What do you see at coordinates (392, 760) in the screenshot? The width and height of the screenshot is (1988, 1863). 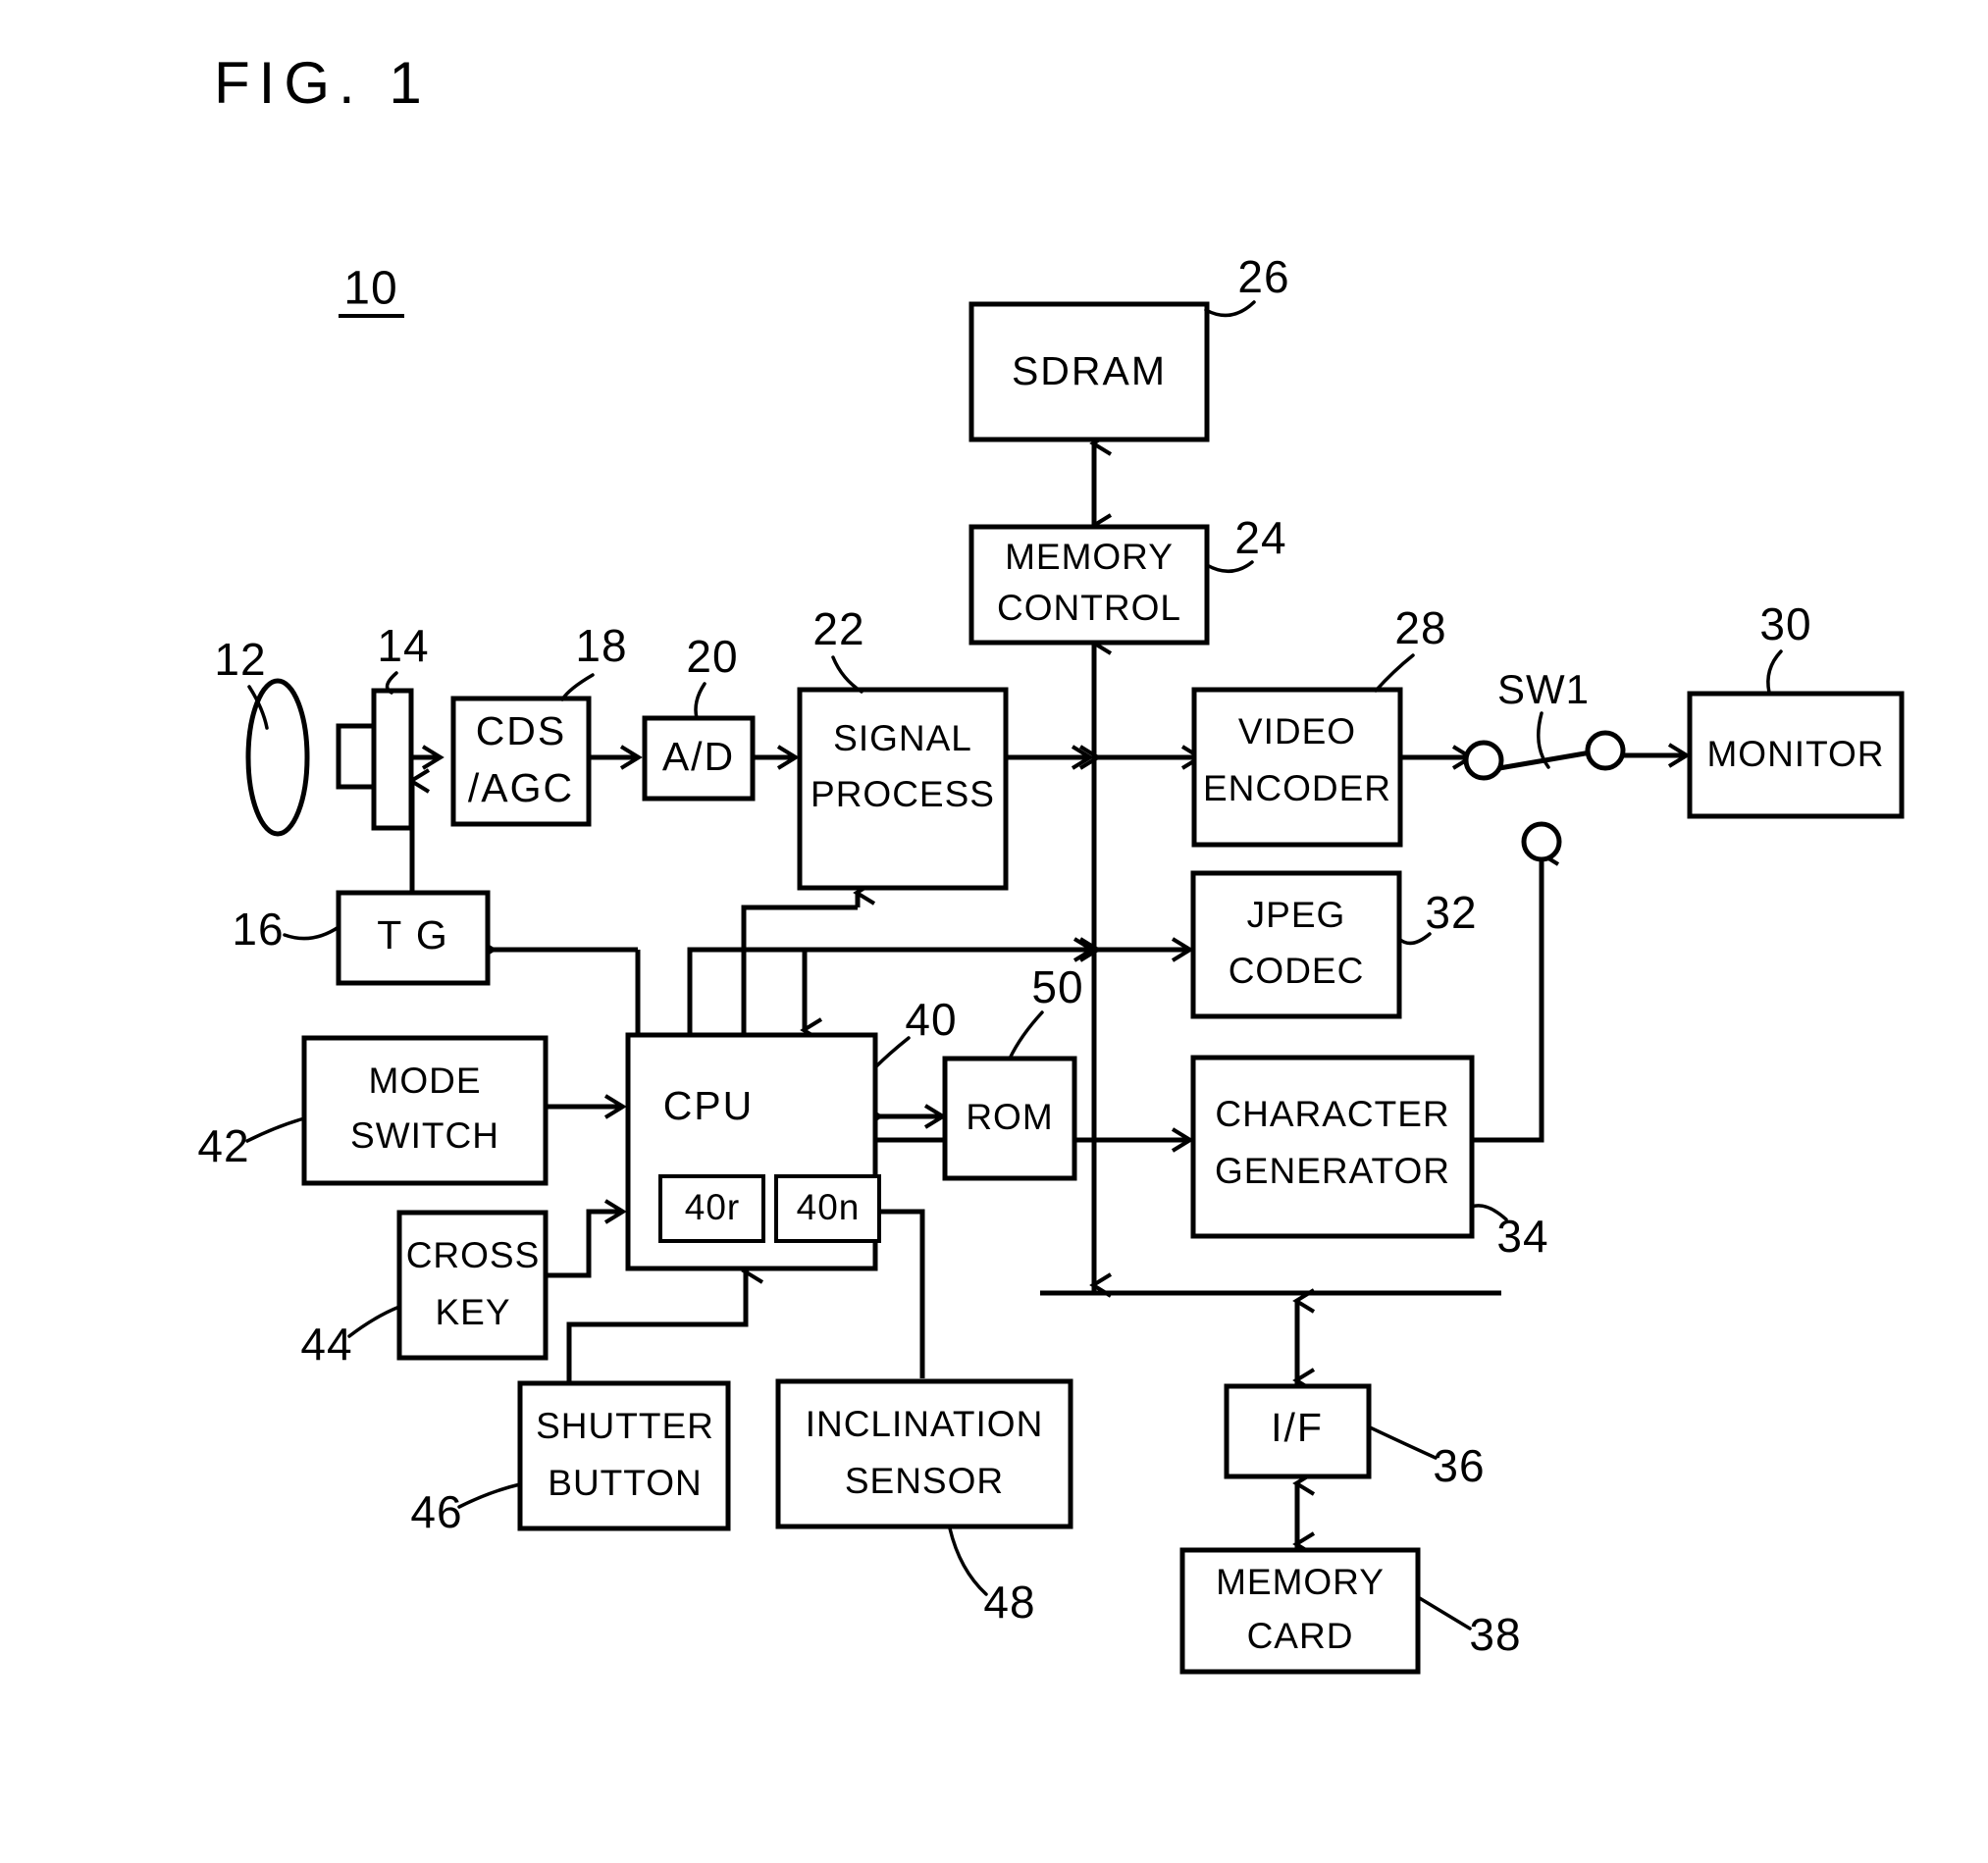 I see `imager-sensor-plane` at bounding box center [392, 760].